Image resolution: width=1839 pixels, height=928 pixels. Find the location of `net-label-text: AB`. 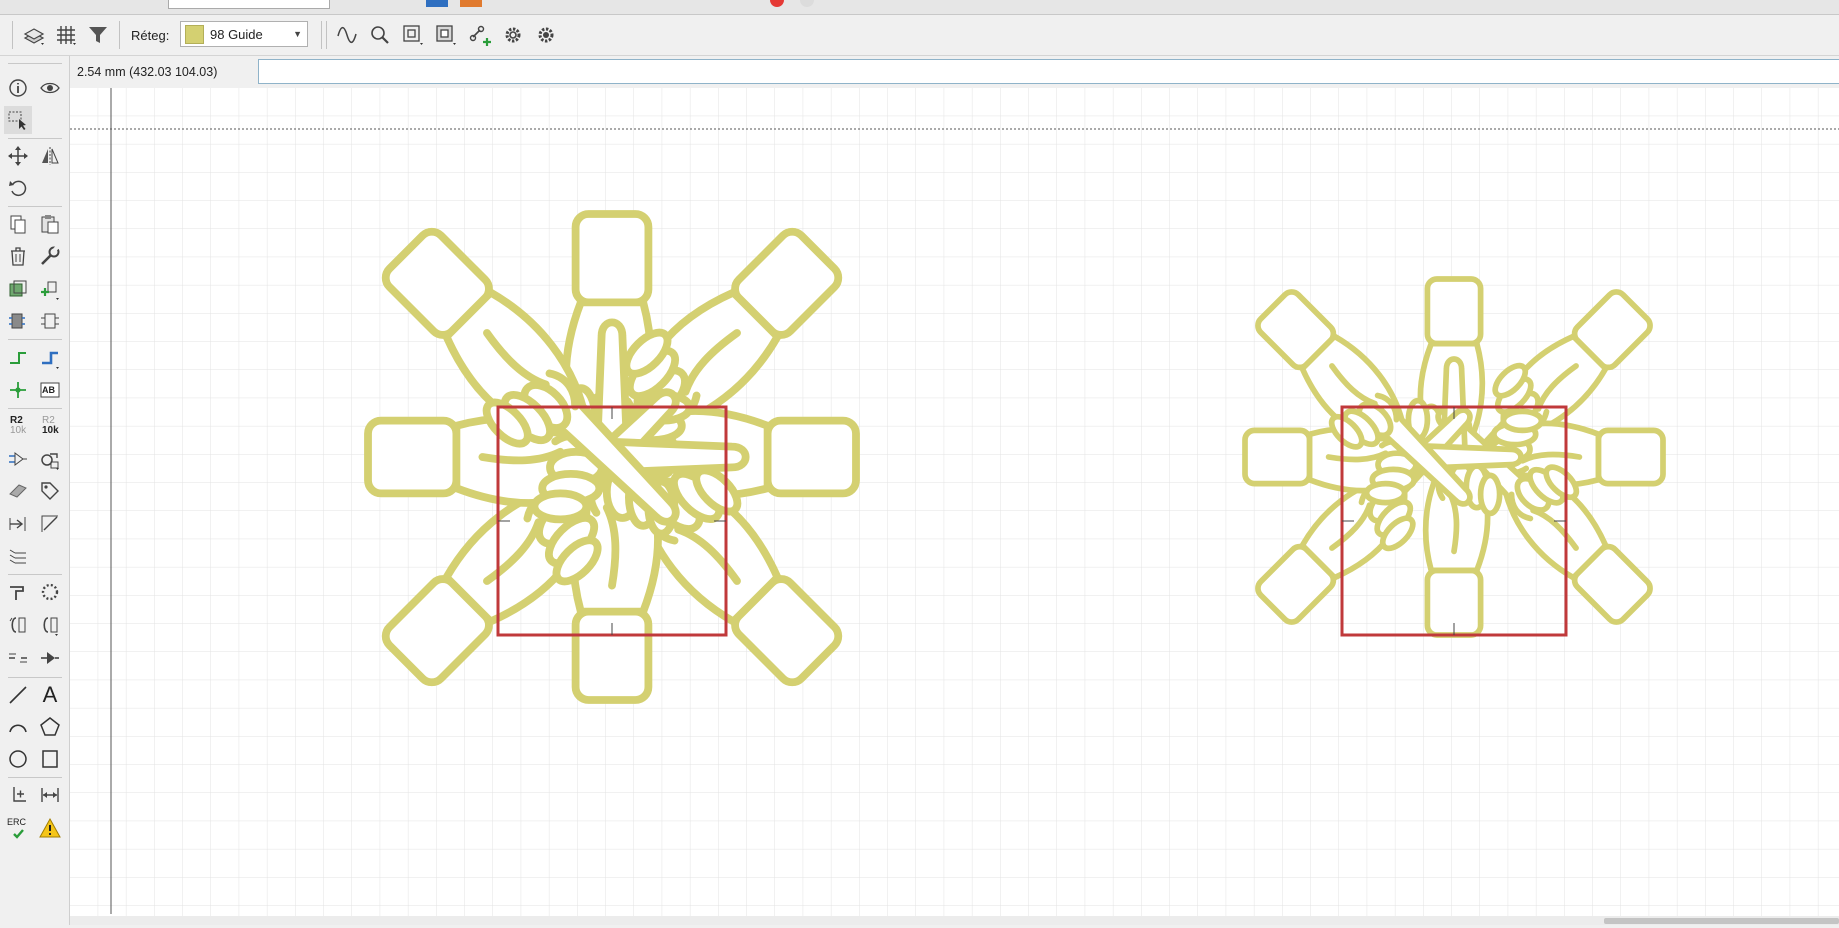

net-label-text: AB is located at coordinates (48, 390).